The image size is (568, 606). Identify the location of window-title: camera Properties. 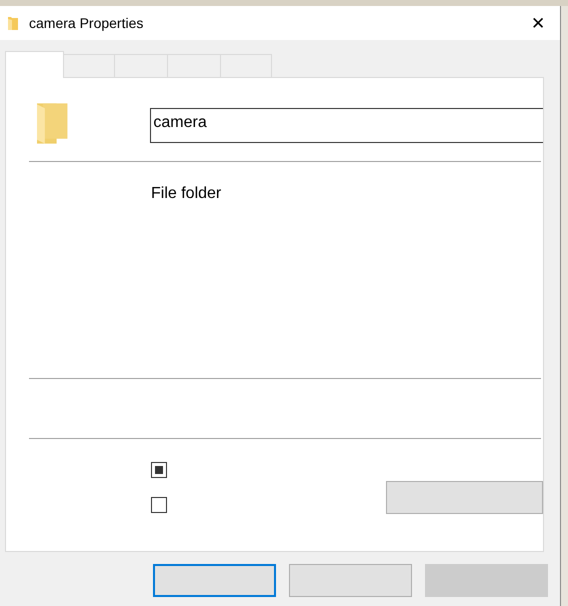
(86, 23).